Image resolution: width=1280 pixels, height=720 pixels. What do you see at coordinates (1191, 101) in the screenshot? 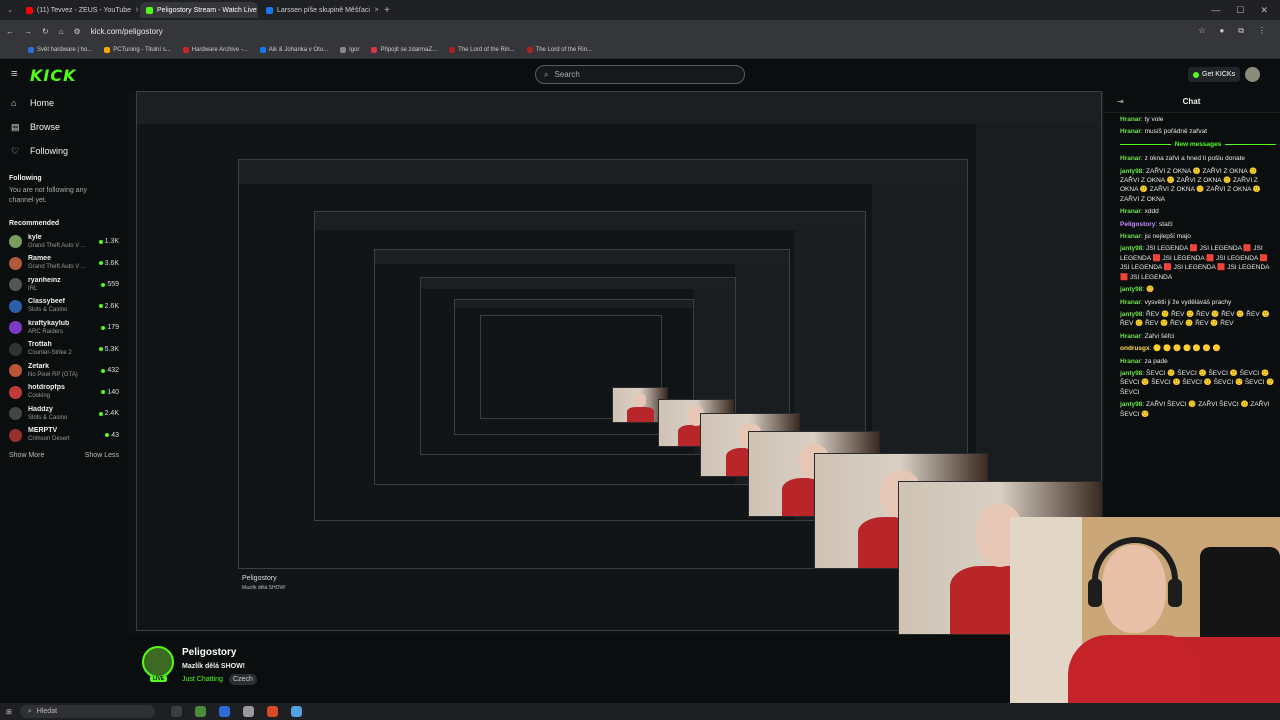
I see `chat-title: Chat` at bounding box center [1191, 101].